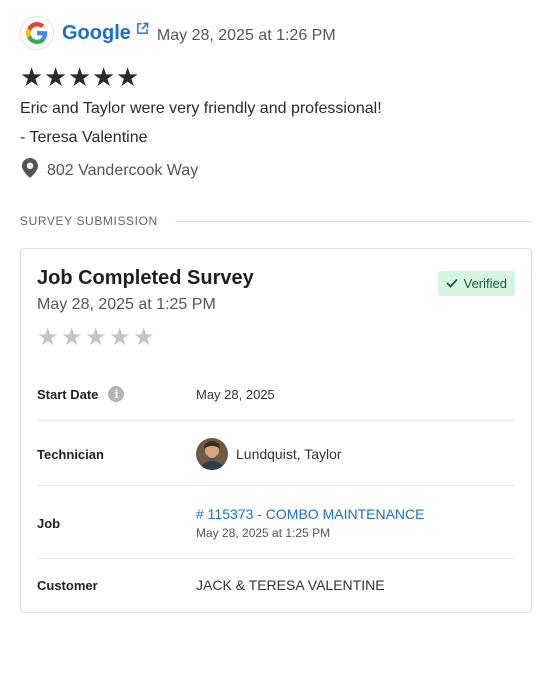 The image size is (546, 680). Describe the element at coordinates (126, 304) in the screenshot. I see `survey-date: May 28, 2025 at 1:25 PM` at that location.